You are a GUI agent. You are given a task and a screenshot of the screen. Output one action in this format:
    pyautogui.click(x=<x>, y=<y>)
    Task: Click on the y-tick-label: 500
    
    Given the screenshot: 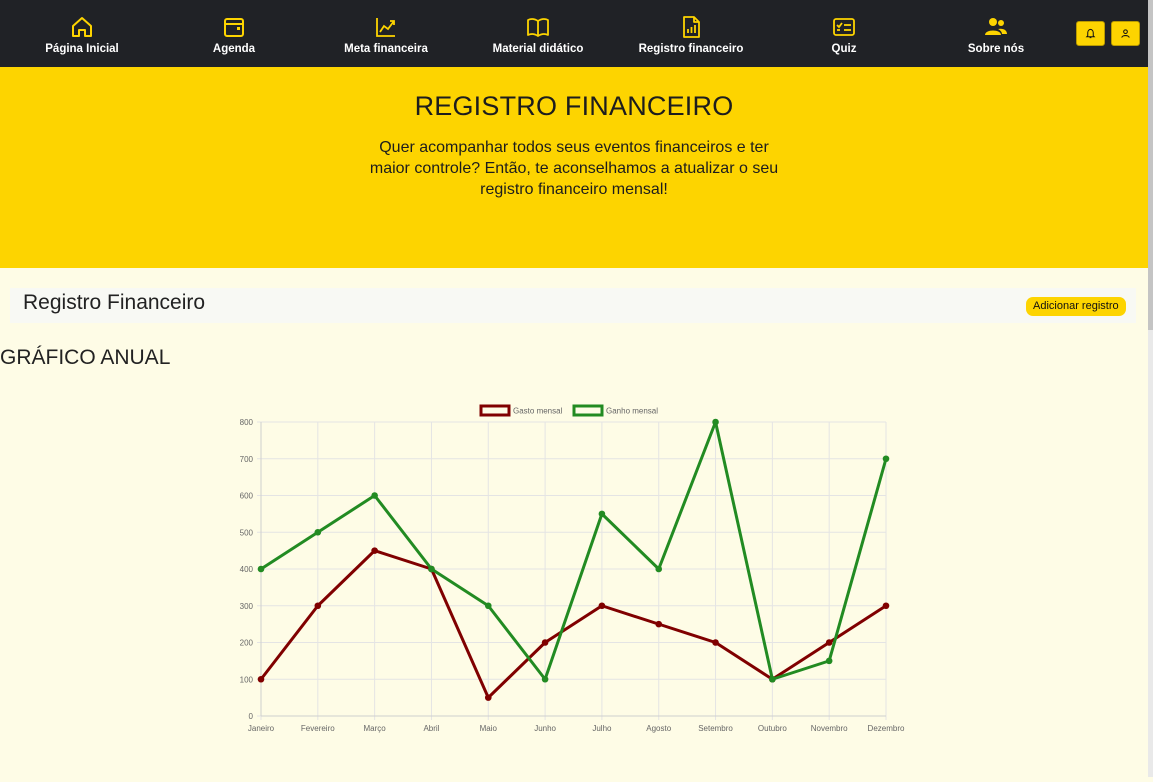 What is the action you would take?
    pyautogui.click(x=247, y=532)
    